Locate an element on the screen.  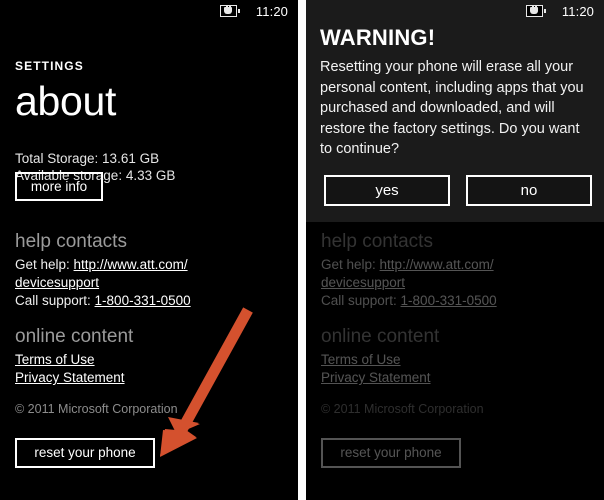
status-bar: 11:20 is located at coordinates (149, 11).